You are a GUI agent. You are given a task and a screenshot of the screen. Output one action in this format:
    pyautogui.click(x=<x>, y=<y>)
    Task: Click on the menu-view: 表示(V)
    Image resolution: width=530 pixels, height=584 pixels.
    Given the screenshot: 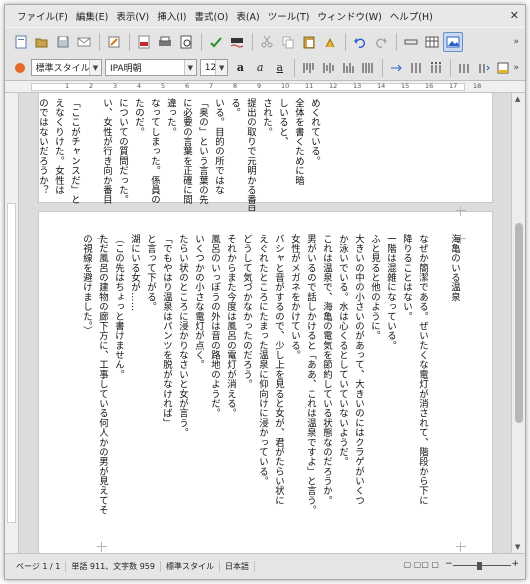 What is the action you would take?
    pyautogui.click(x=132, y=16)
    